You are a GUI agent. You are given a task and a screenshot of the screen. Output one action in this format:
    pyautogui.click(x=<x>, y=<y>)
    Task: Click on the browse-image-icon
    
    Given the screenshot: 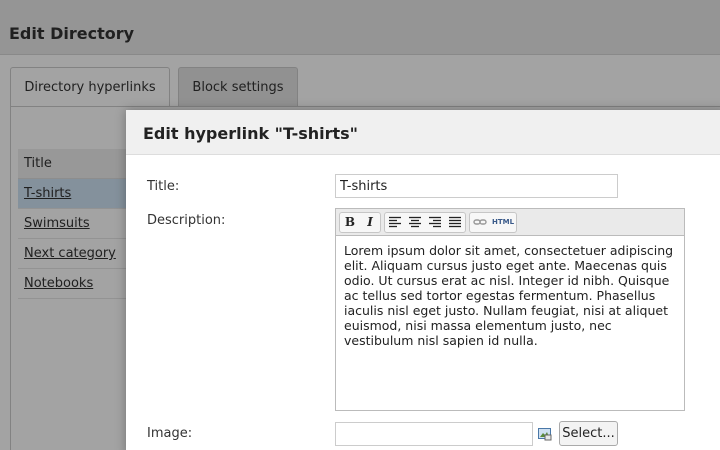 What is the action you would take?
    pyautogui.click(x=545, y=434)
    